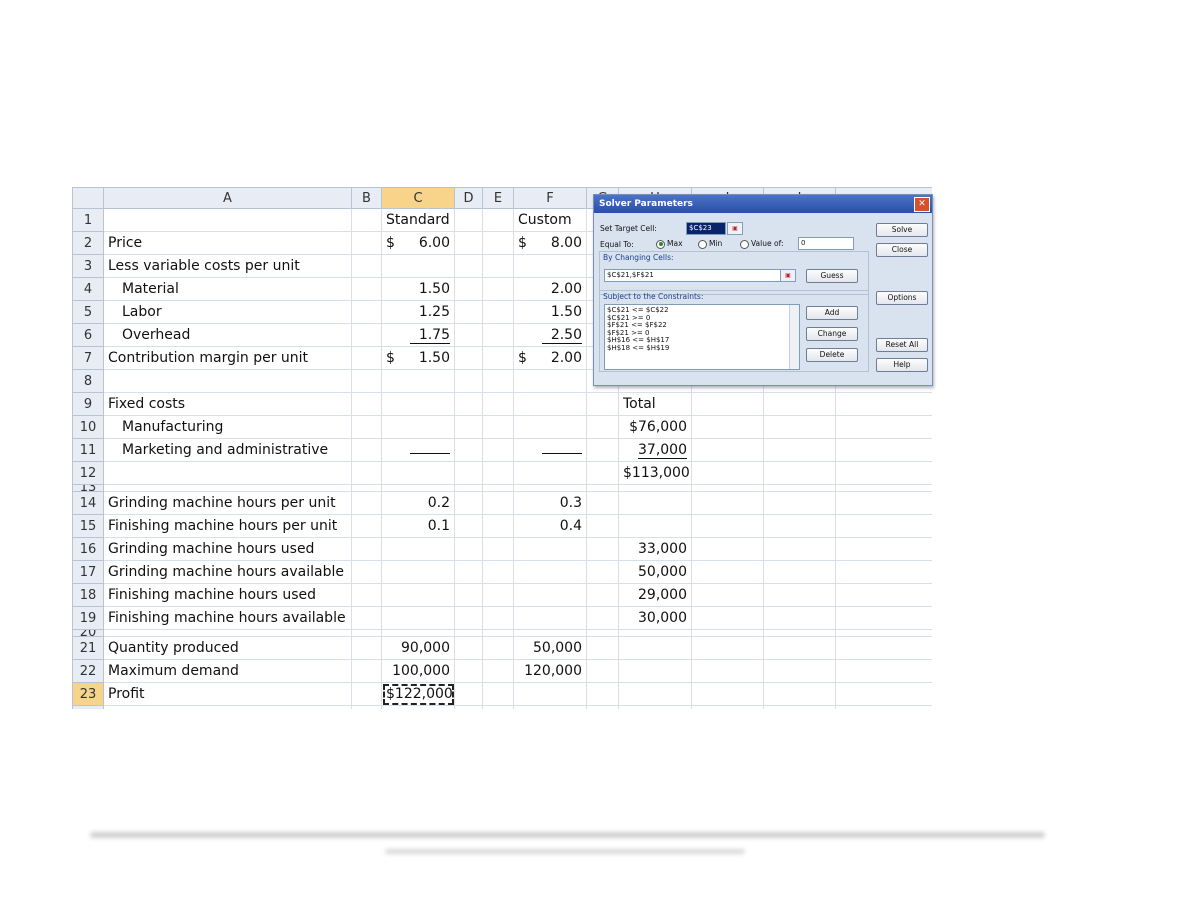 Image resolution: width=1180 pixels, height=911 pixels. Describe the element at coordinates (418, 243) in the screenshot. I see `cell-c: $6.00` at that location.